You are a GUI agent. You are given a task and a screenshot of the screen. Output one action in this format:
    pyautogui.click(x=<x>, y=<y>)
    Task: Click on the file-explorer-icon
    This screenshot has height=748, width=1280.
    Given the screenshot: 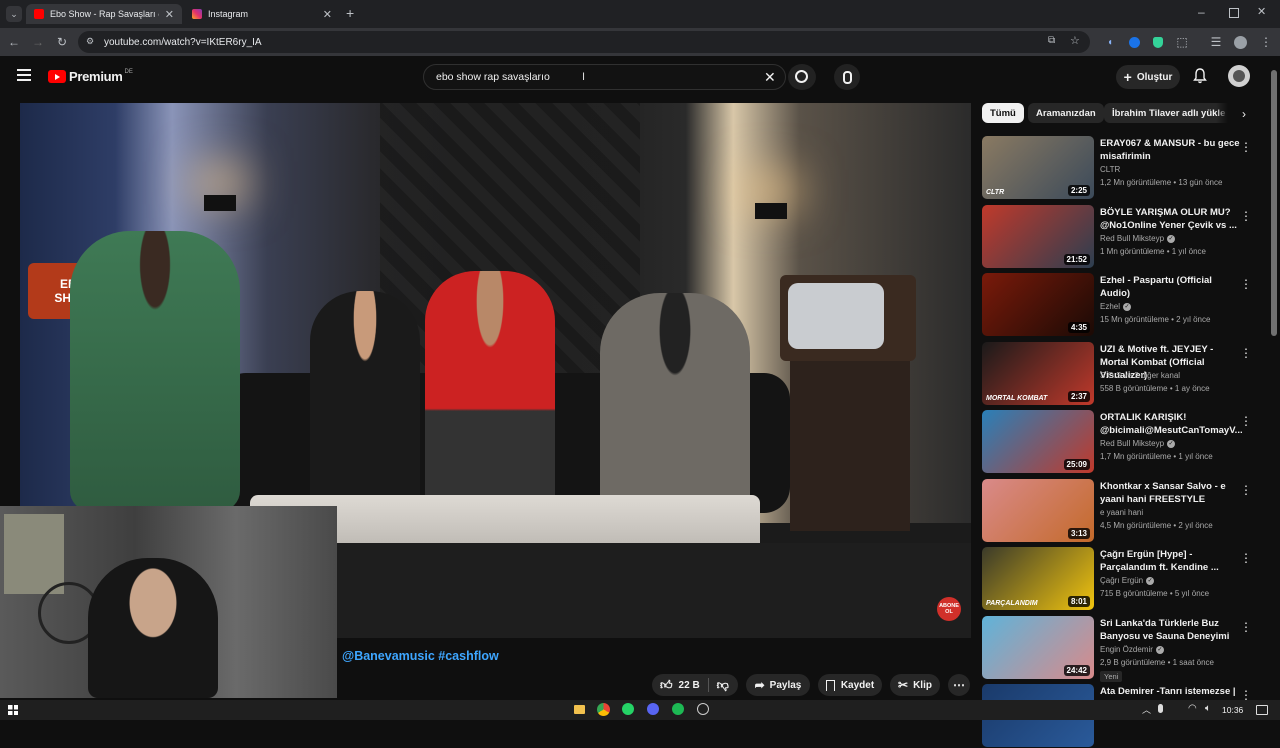 What is the action you would take?
    pyautogui.click(x=579, y=709)
    